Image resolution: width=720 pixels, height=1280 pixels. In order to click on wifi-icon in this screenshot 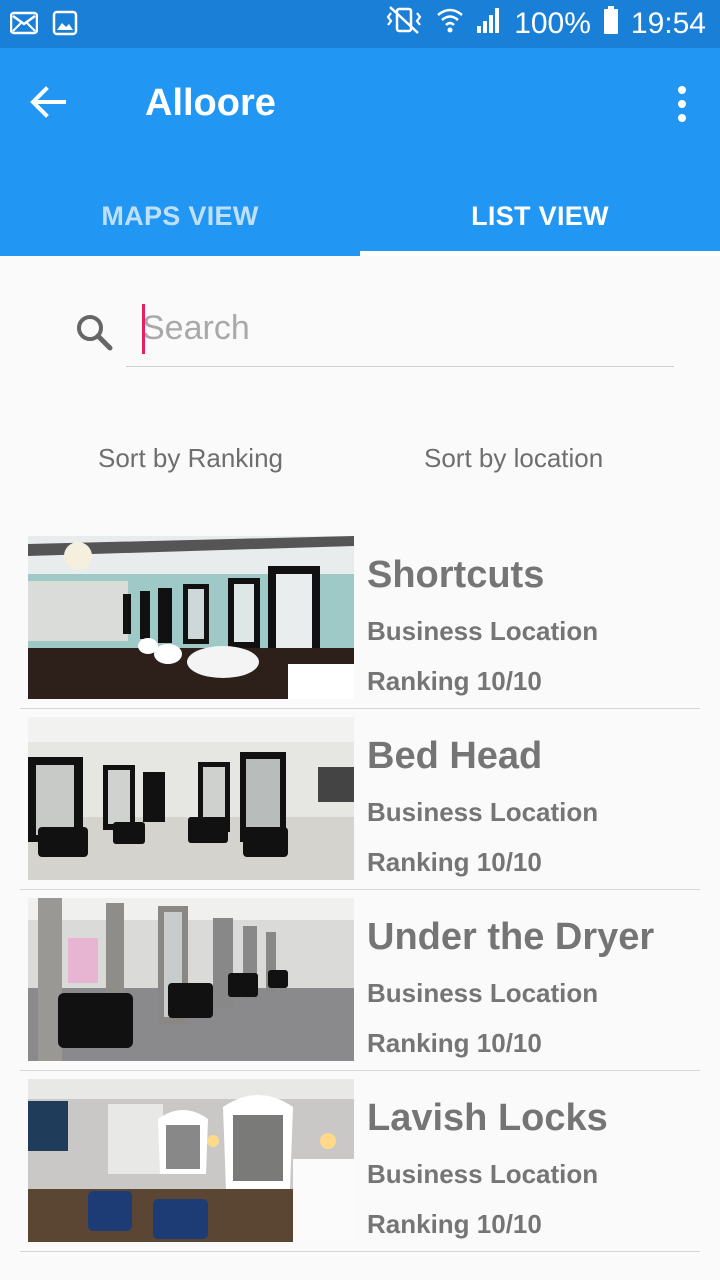, I will do `click(450, 24)`.